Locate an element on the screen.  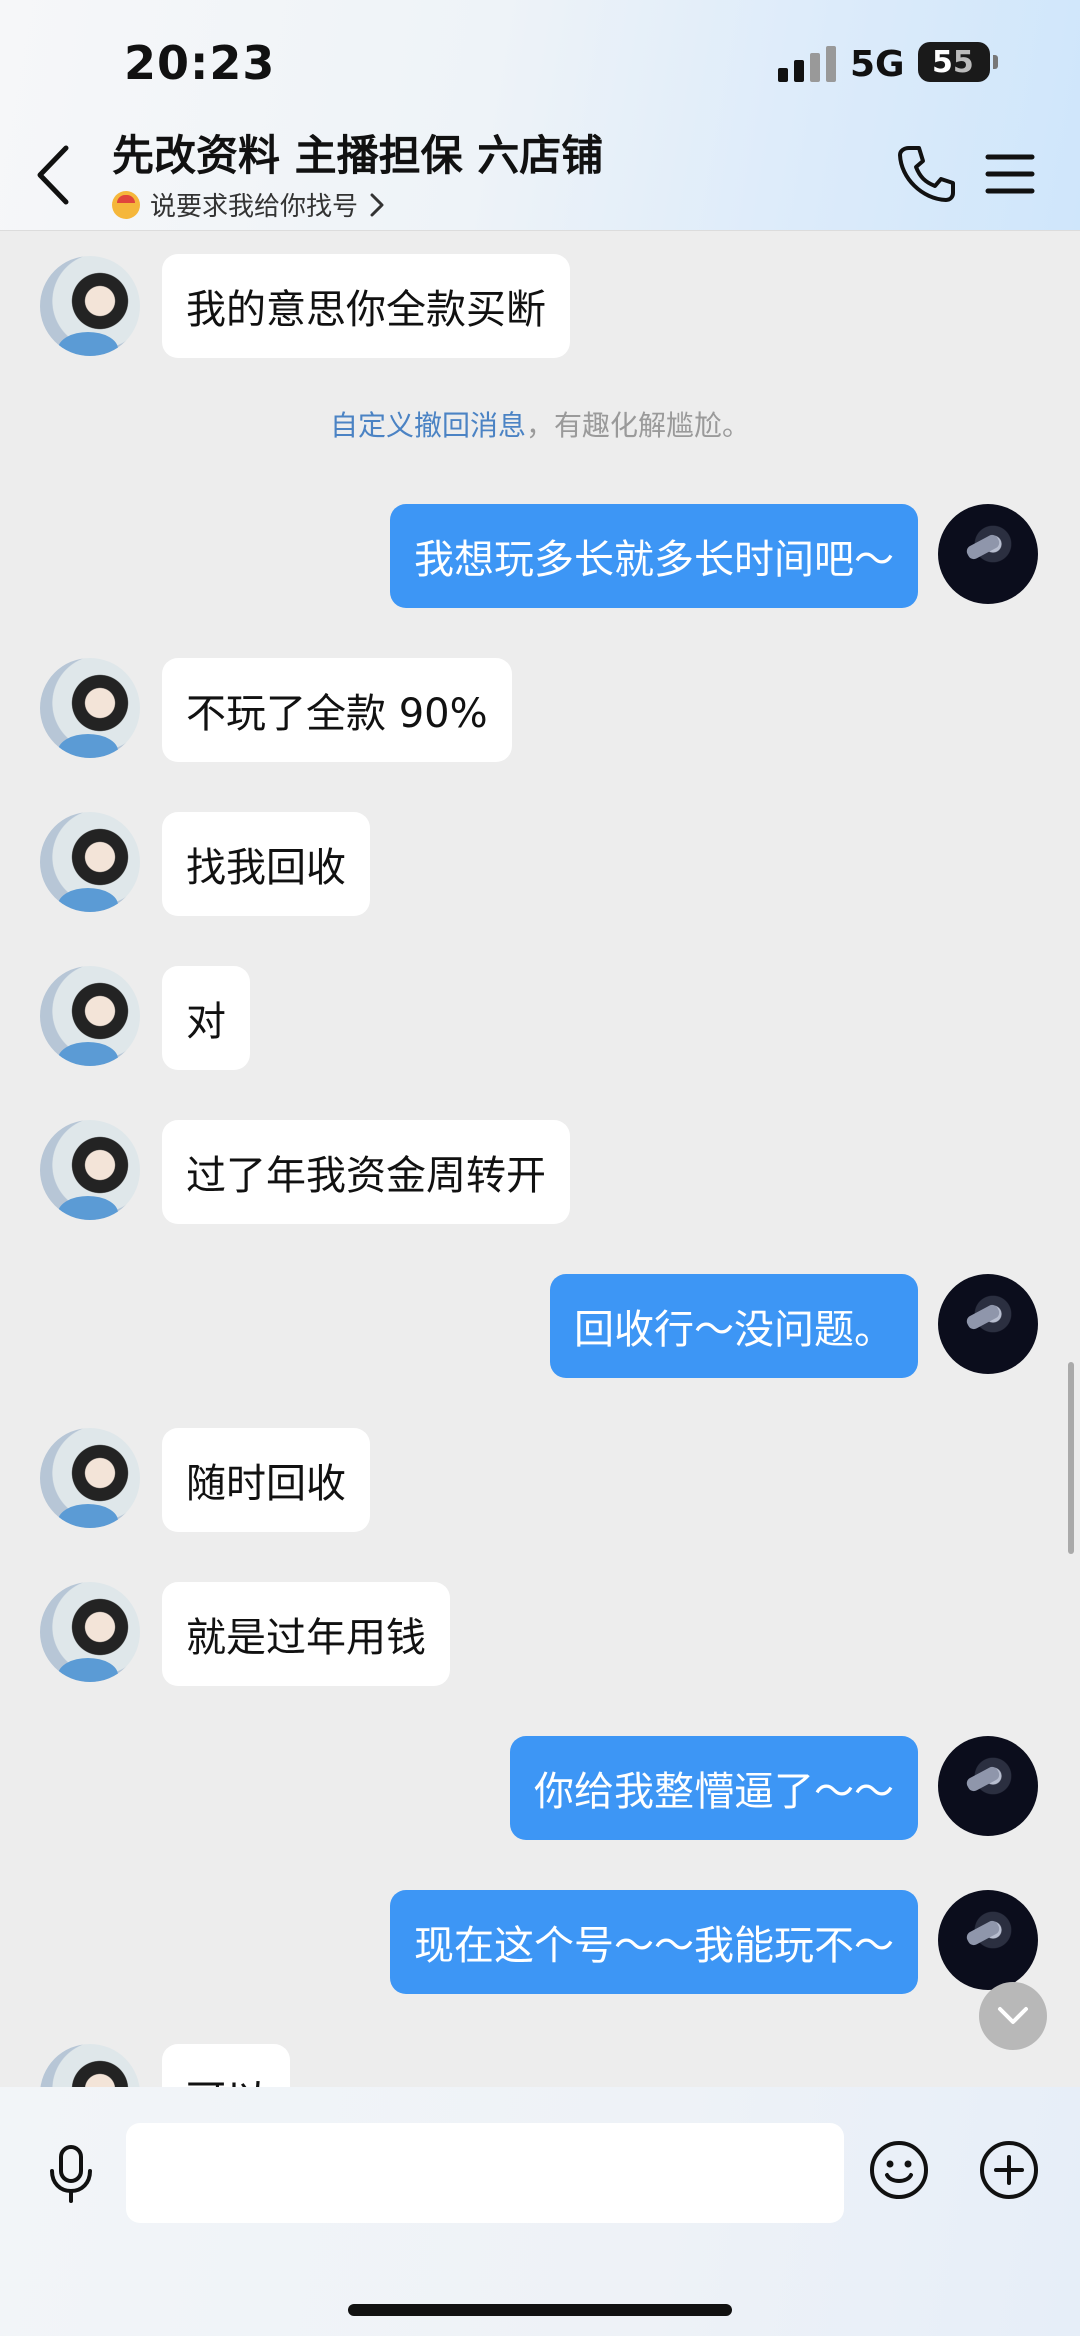
input-bar is located at coordinates (540, 2211).